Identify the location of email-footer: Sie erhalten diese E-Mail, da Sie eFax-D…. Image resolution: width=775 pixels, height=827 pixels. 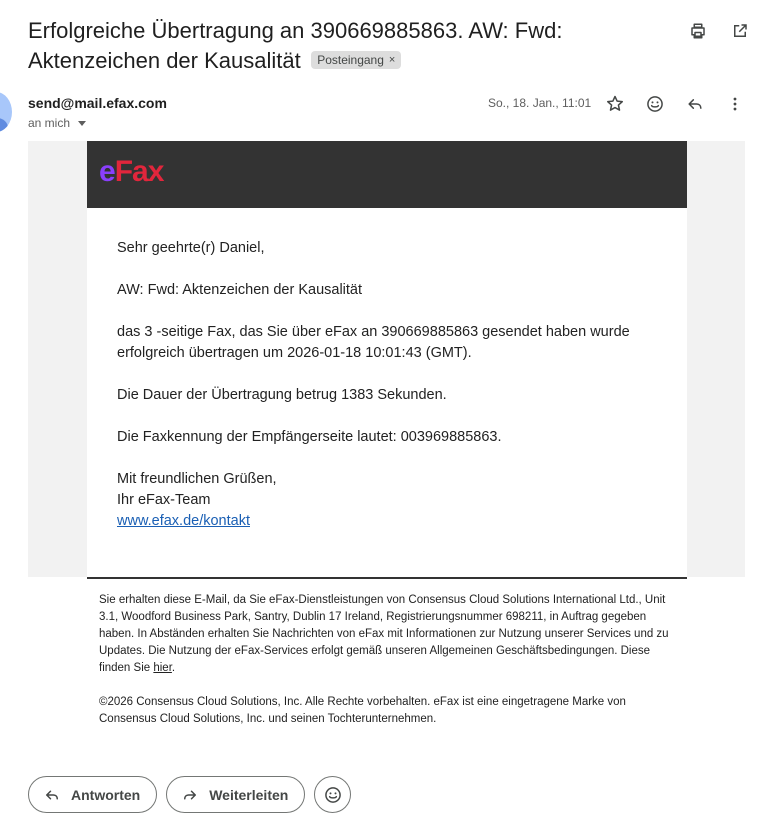
(389, 668).